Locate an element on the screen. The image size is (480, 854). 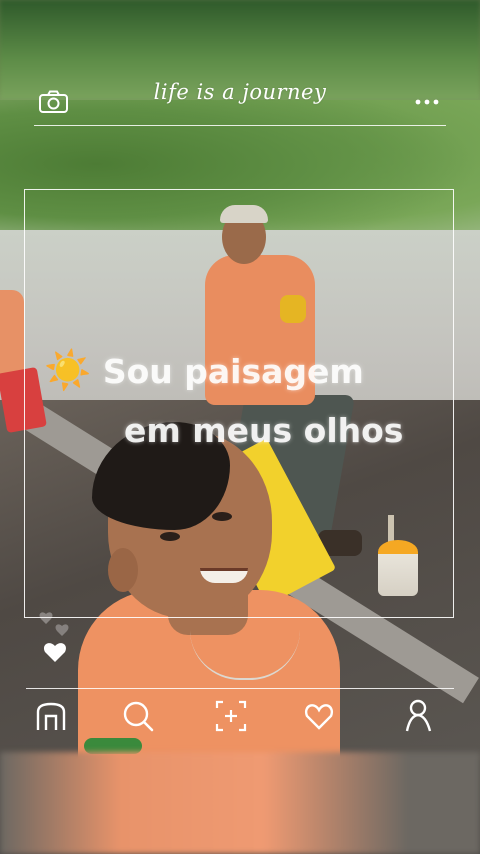
overlay-header: life is a journey is located at coordinates (240, 102).